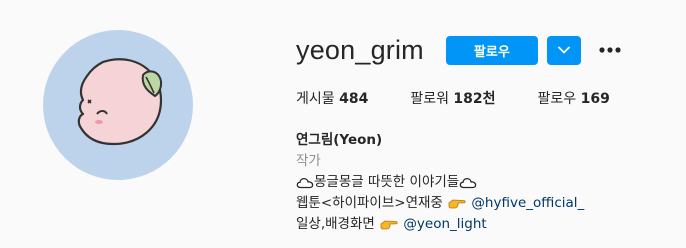 The image size is (686, 248). What do you see at coordinates (338, 224) in the screenshot?
I see `bio-text: 일상,배경화면` at bounding box center [338, 224].